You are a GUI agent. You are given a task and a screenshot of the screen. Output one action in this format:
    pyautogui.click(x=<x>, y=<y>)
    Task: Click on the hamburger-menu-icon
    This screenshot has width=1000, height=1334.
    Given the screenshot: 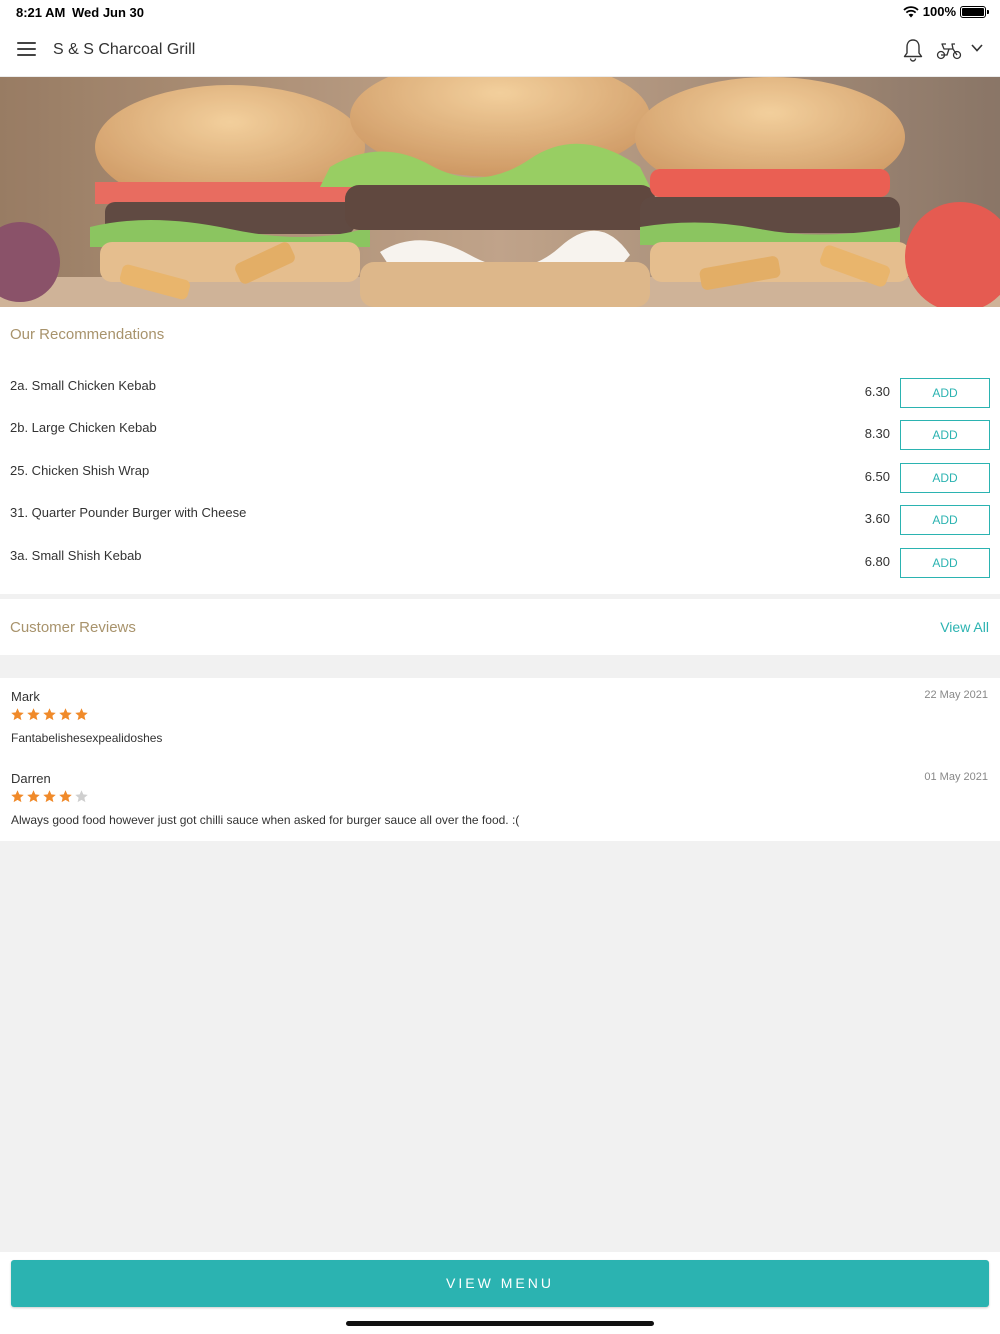 What is the action you would take?
    pyautogui.click(x=26, y=49)
    